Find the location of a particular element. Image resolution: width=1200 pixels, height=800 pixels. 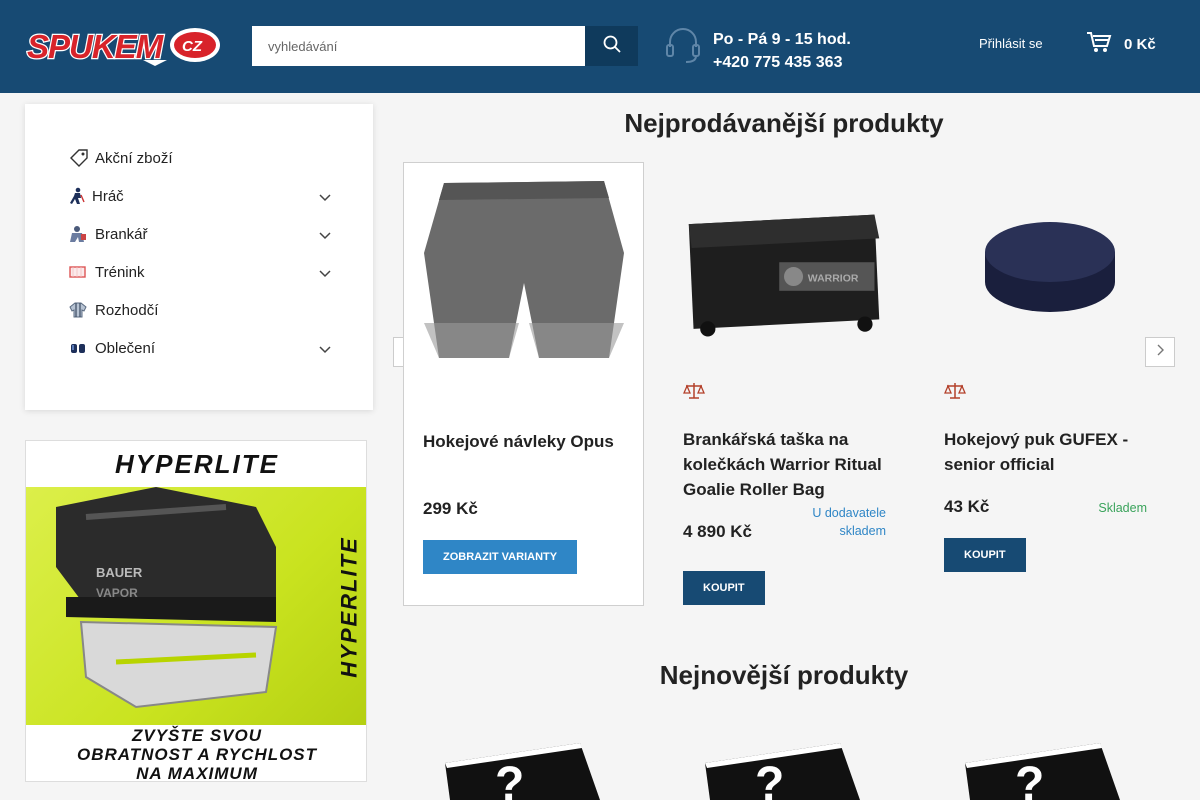

product-name: Hokejový puk GUFEX - senior official is located at coordinates (1046, 452).